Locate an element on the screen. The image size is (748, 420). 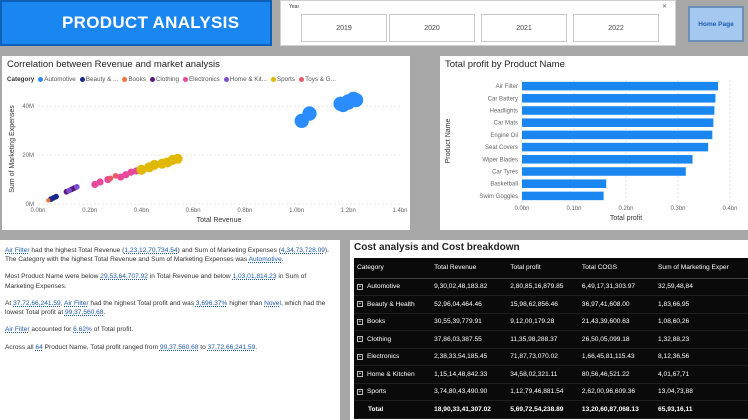
value-cell: 4,01,67,71 is located at coordinates (701, 374).